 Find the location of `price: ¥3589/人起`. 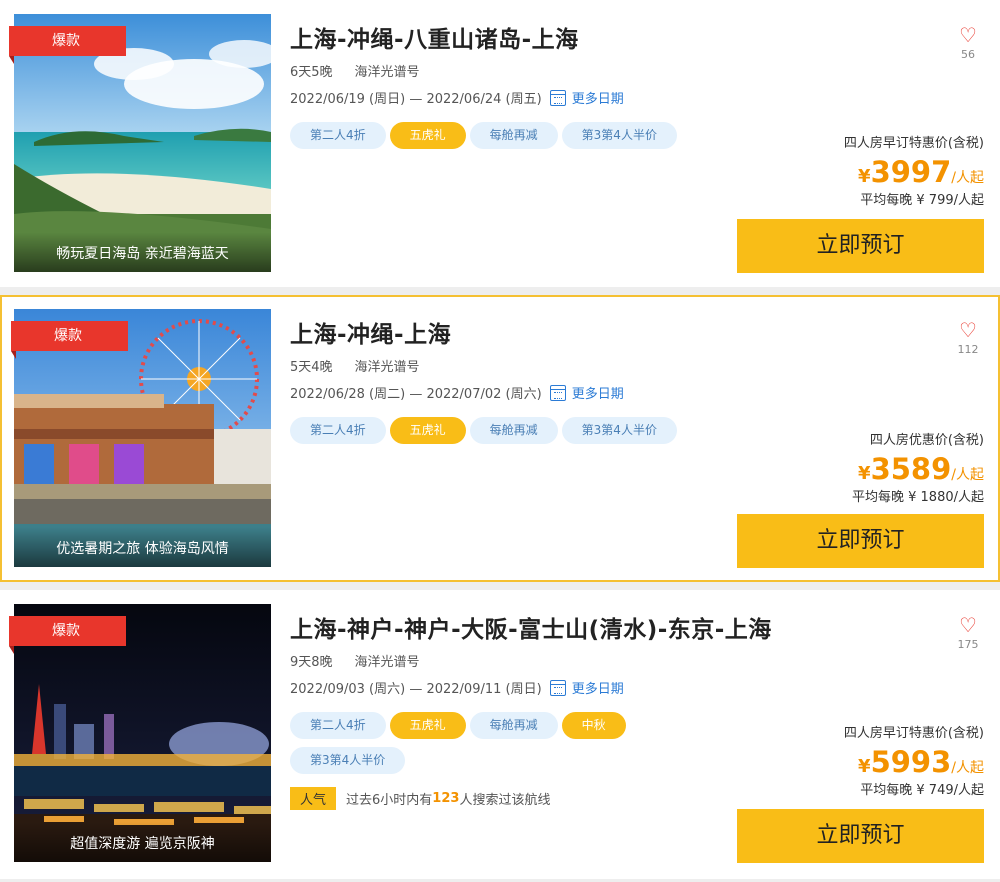

price: ¥3589/人起 is located at coordinates (854, 469).